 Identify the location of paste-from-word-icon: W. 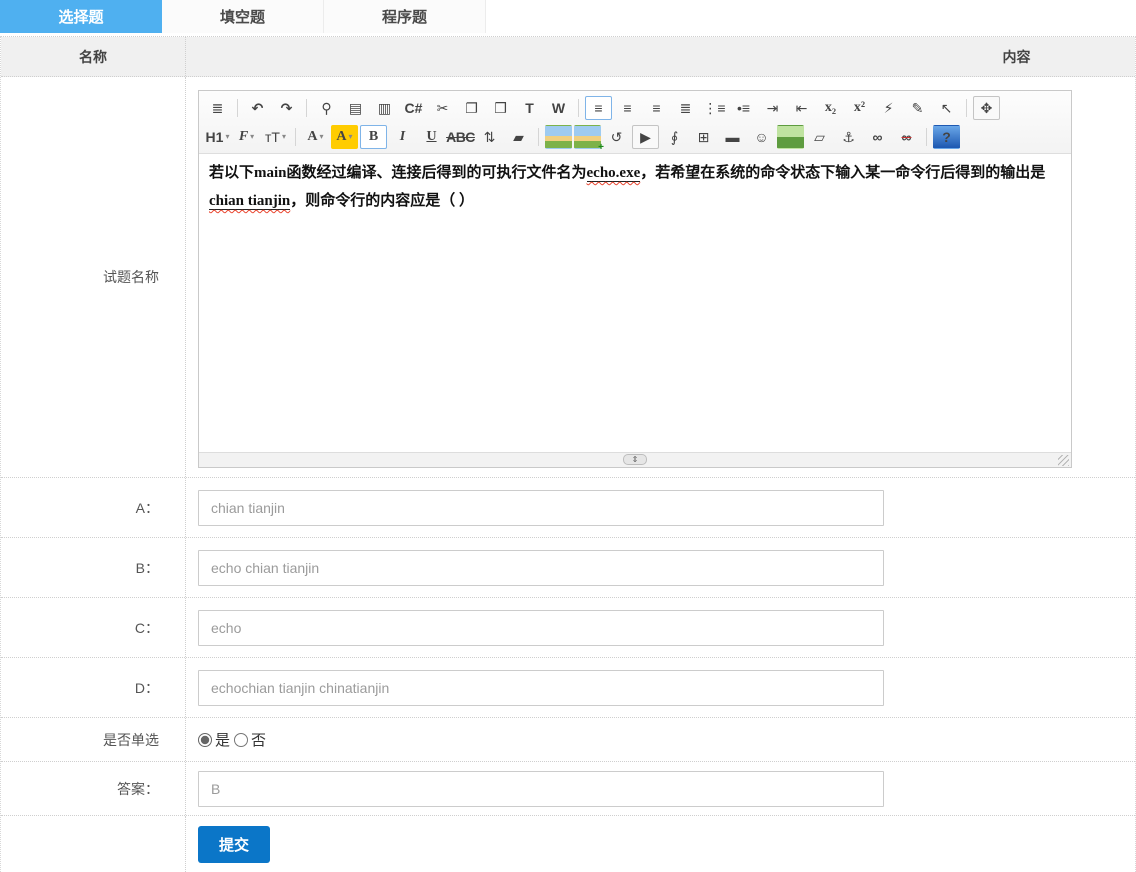
(558, 108).